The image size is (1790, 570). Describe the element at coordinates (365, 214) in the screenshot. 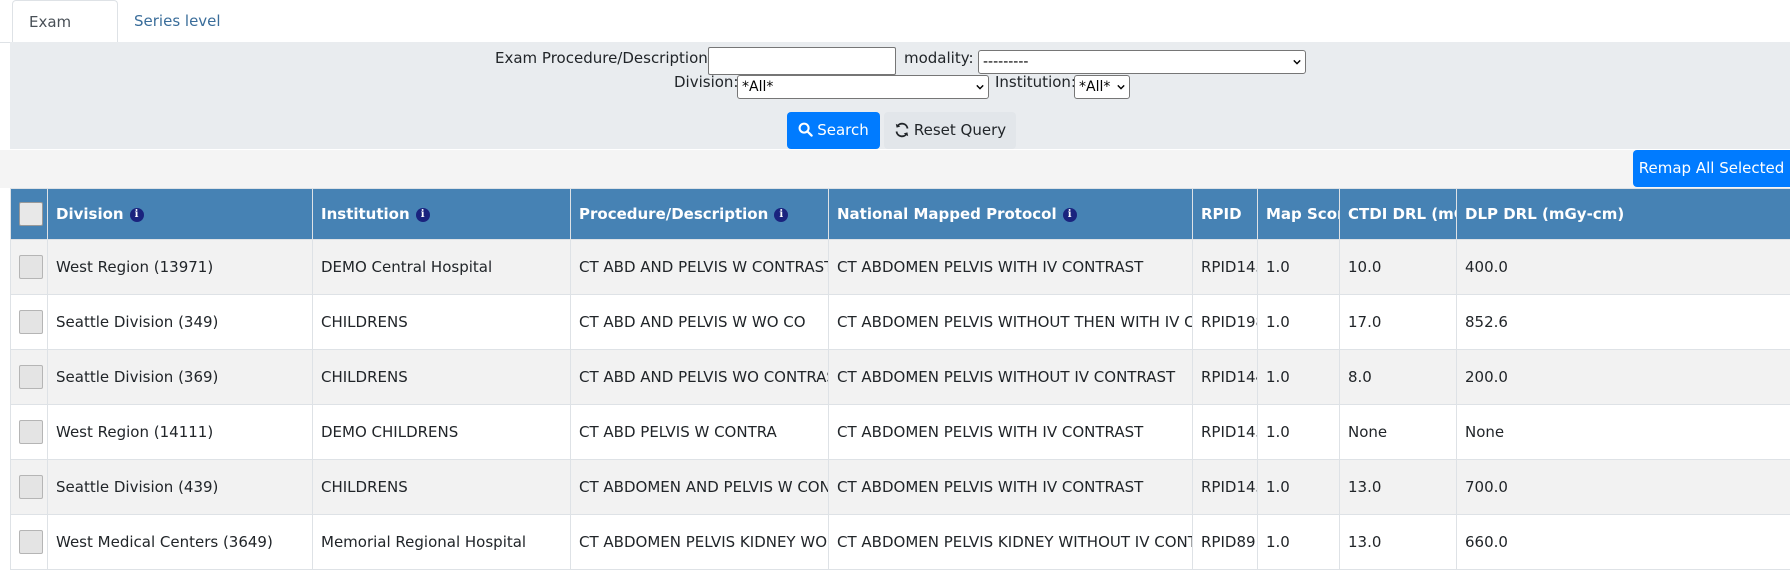

I see `institution-header-label: Institution` at that location.